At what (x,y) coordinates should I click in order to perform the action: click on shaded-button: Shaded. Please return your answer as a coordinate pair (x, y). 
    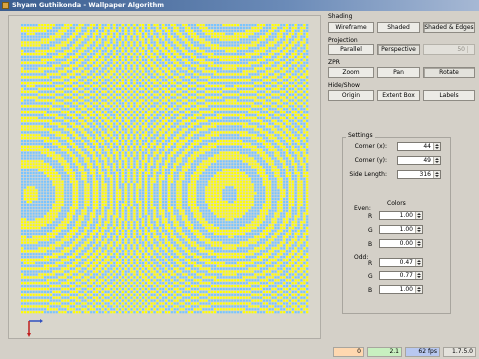
    Looking at the image, I should click on (398, 27).